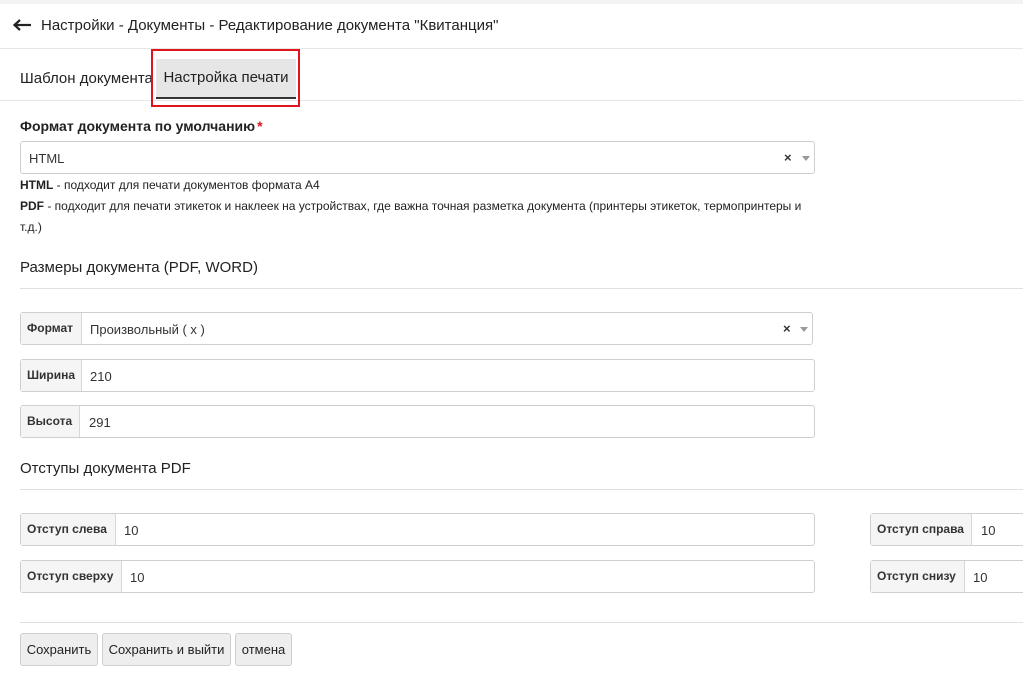  What do you see at coordinates (918, 576) in the screenshot?
I see `margin-bottom-label: Отступ снизу` at bounding box center [918, 576].